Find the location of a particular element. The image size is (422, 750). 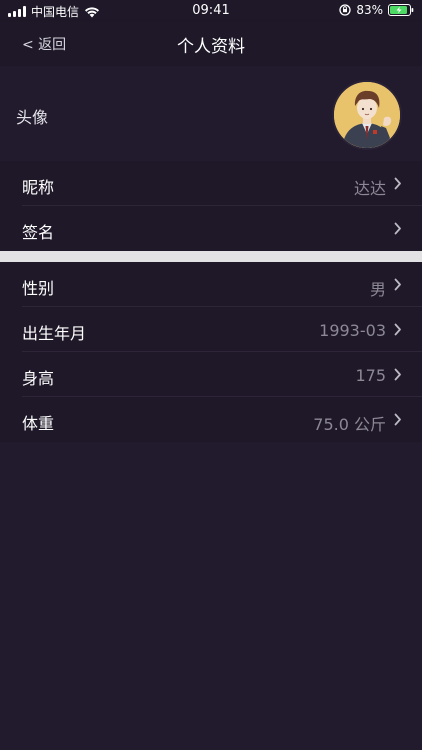

nickname-value: 达达 is located at coordinates (369, 188).